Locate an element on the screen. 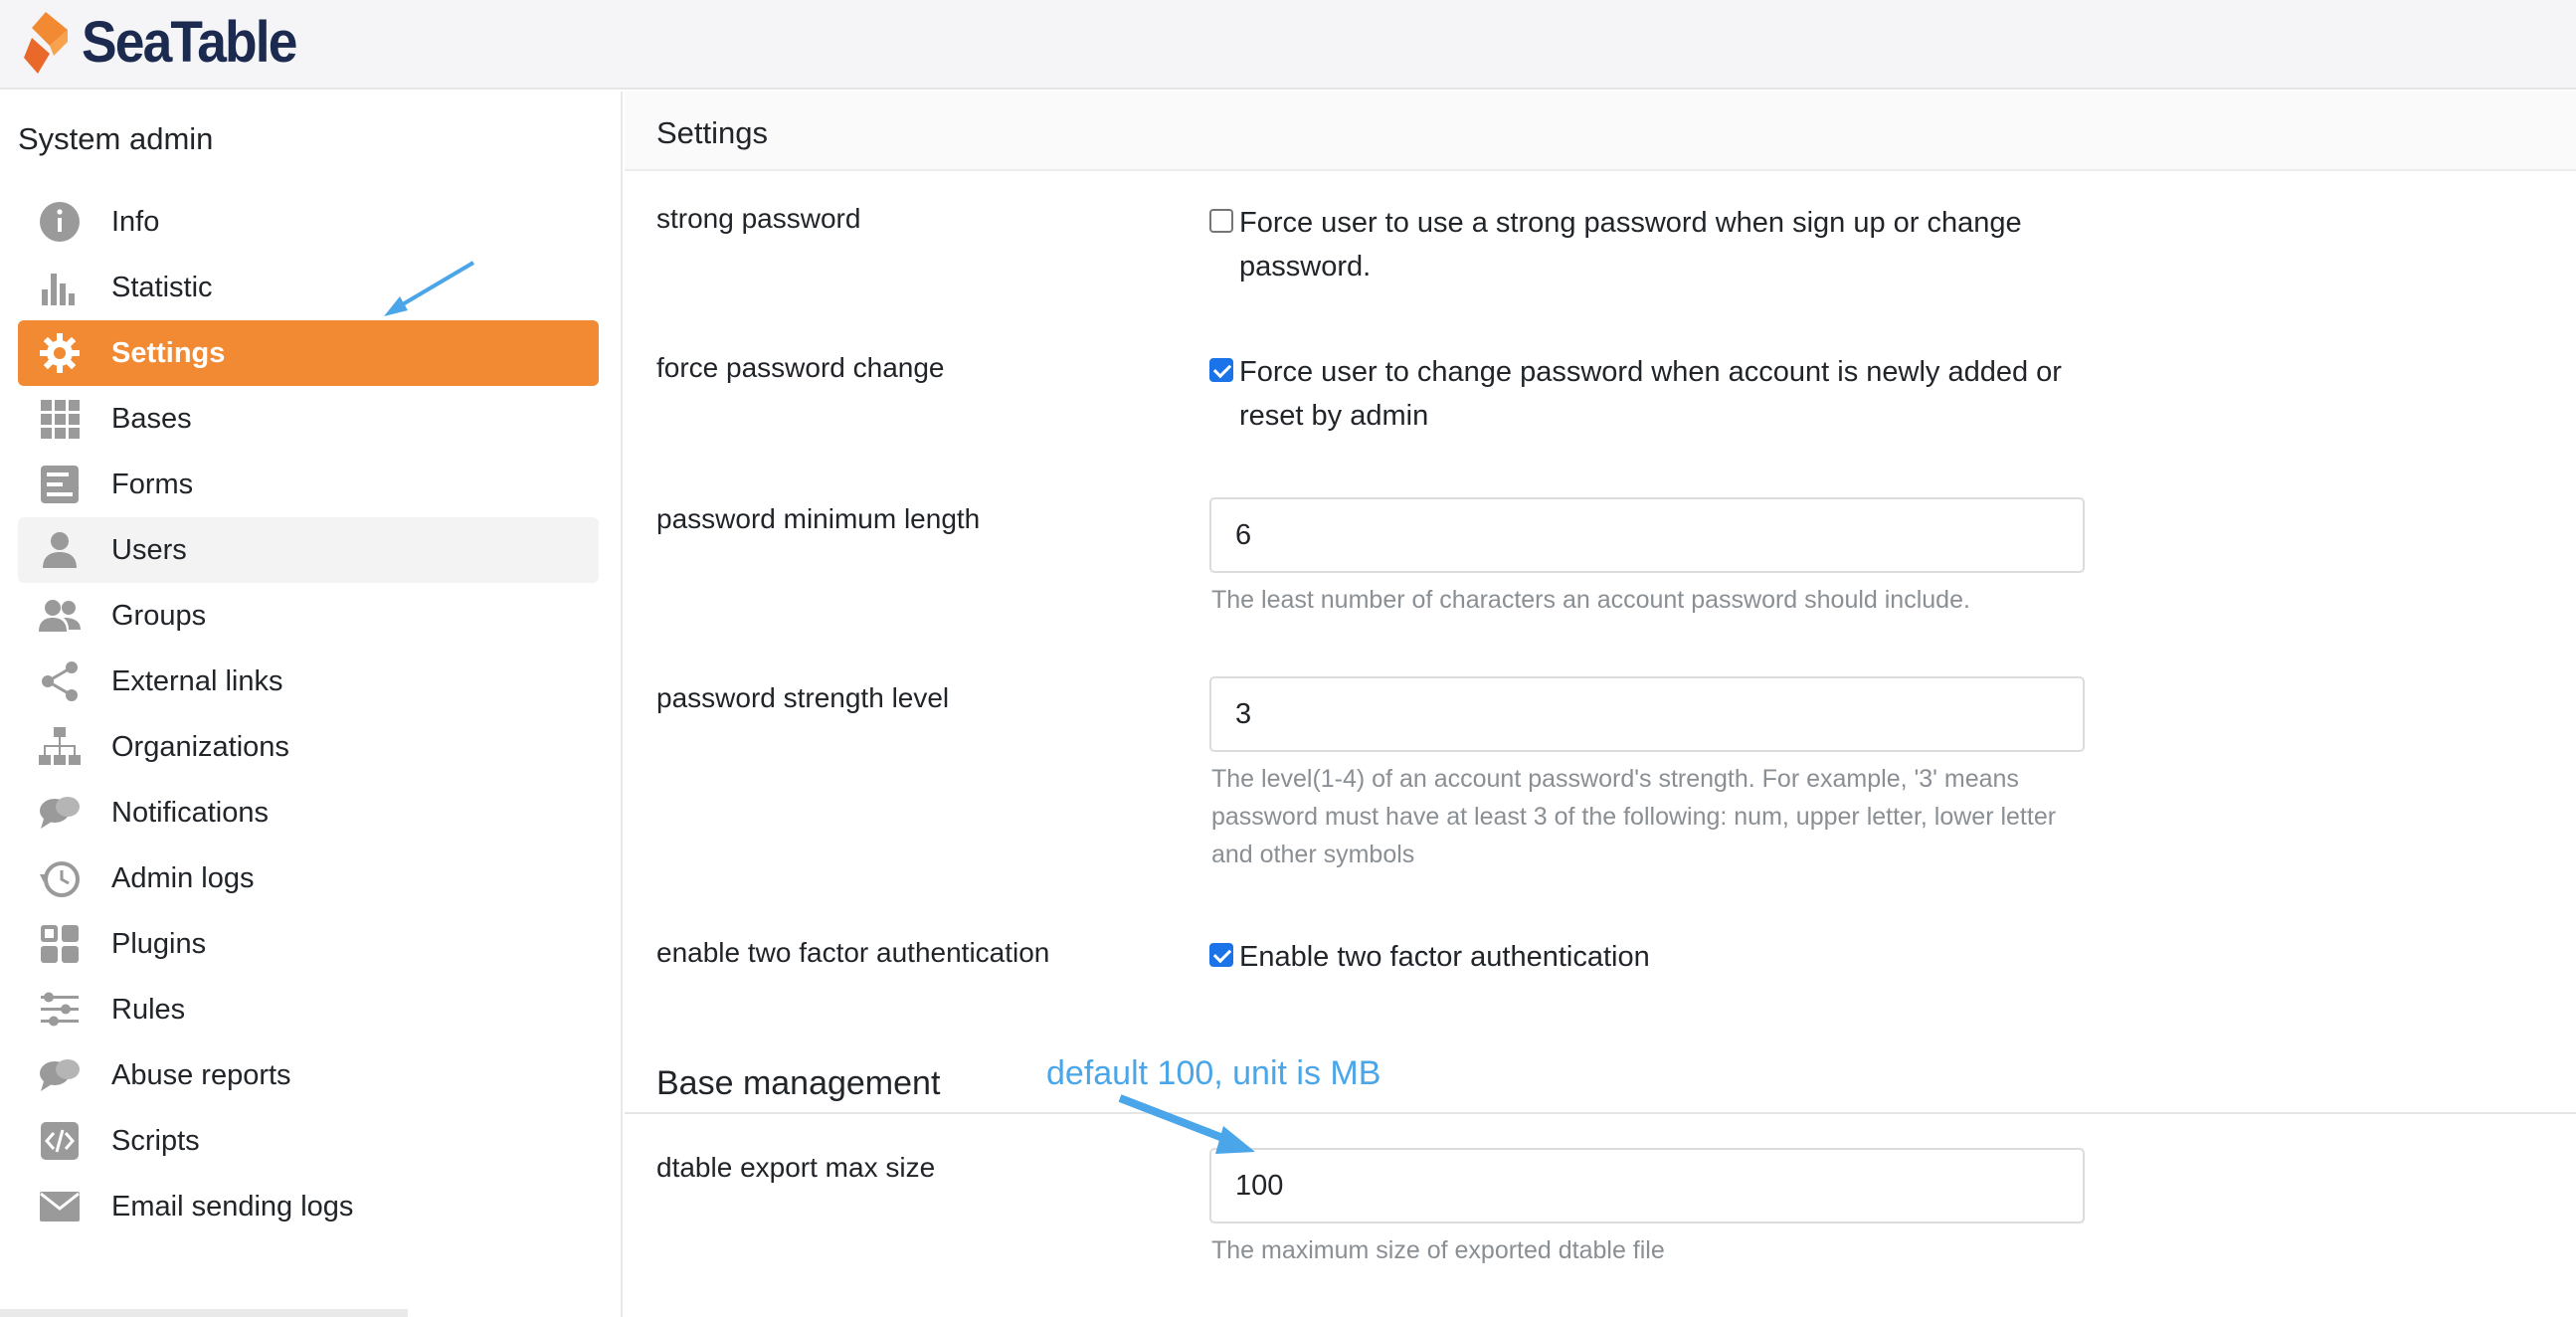 The height and width of the screenshot is (1317, 2576). sidebar-item-label: Statistic is located at coordinates (162, 288).